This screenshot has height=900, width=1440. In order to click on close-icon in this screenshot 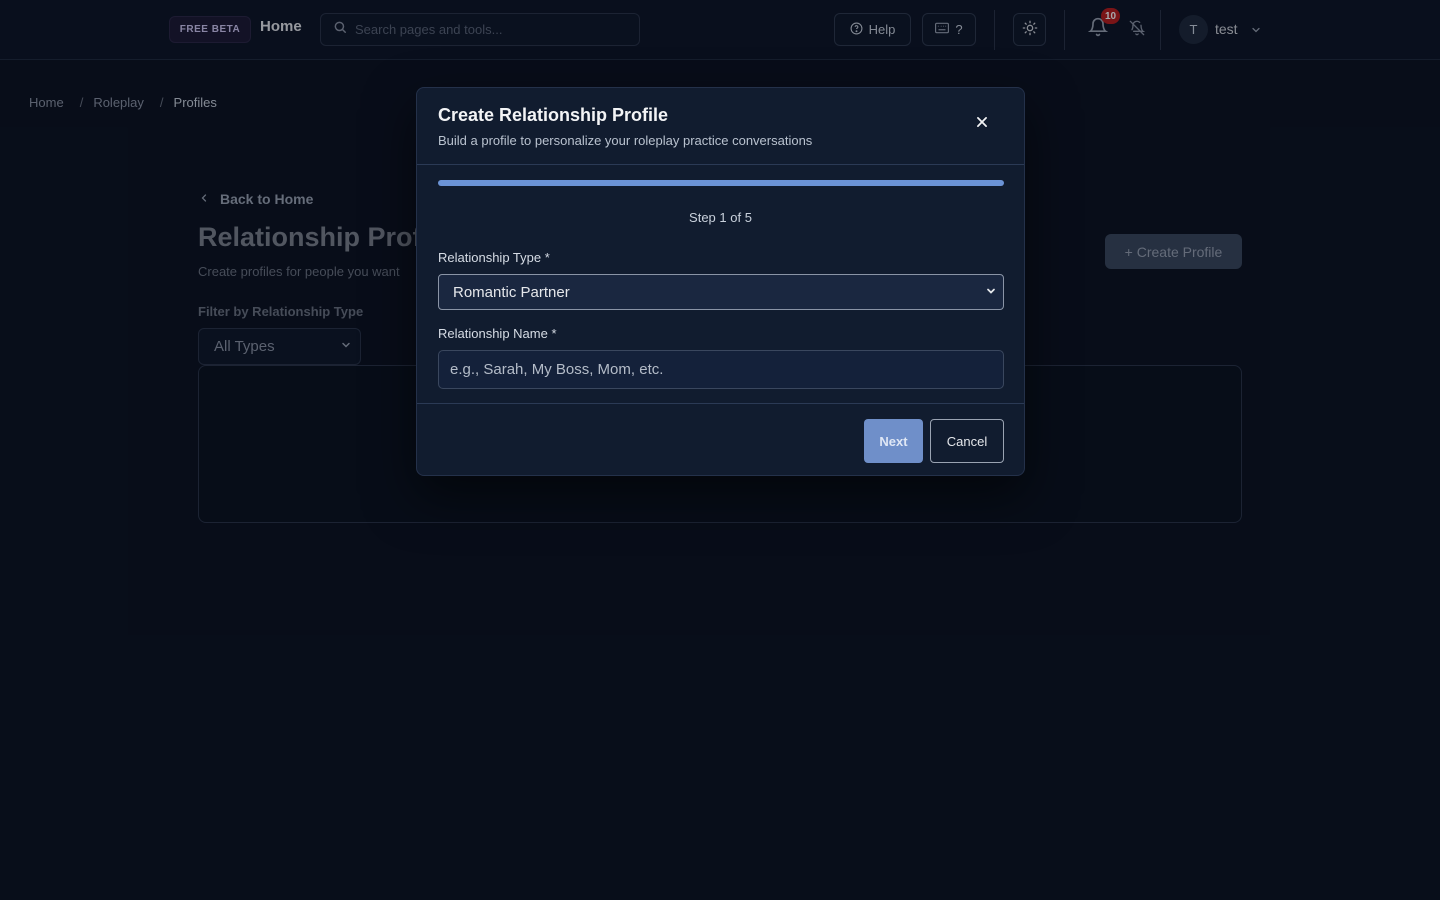, I will do `click(982, 124)`.